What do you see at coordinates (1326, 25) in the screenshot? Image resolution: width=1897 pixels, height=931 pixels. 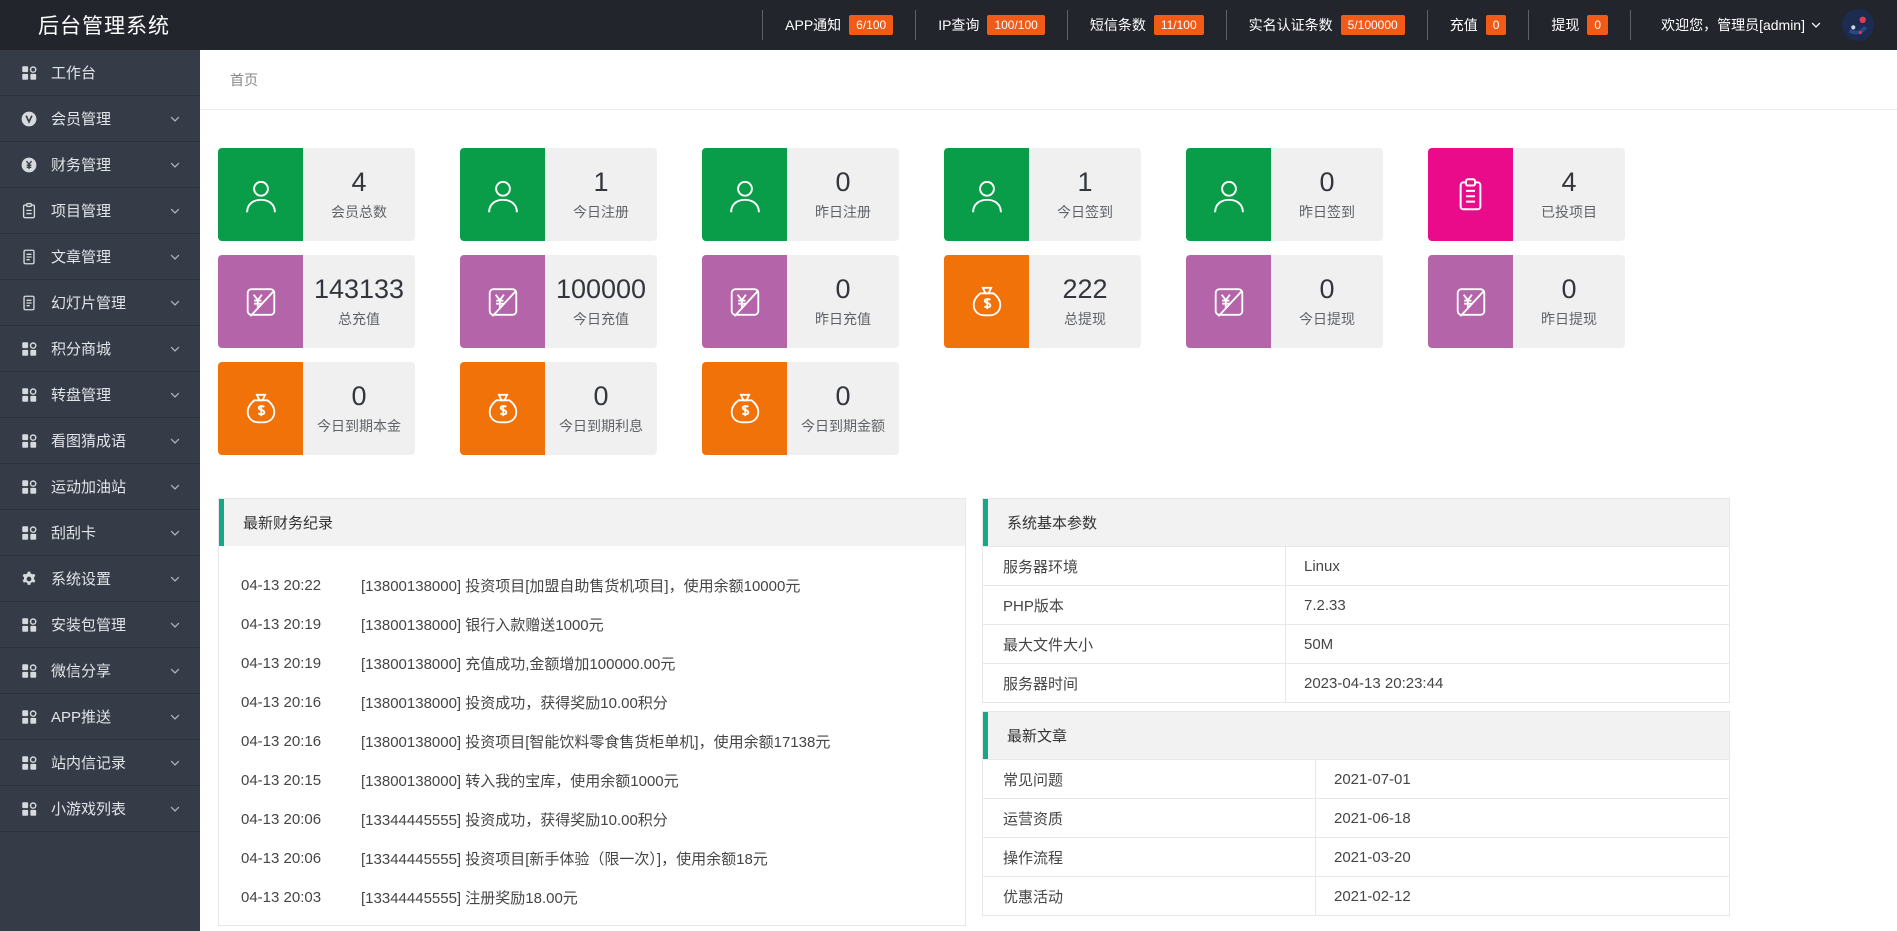 I see `topbar-stat: 实名认证条数 5/100000` at bounding box center [1326, 25].